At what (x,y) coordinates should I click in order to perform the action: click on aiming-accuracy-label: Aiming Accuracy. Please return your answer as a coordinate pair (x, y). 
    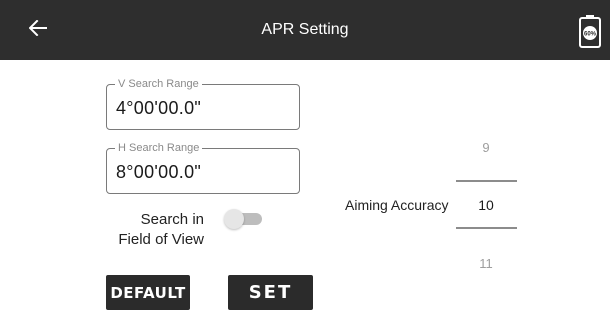
    Looking at the image, I should click on (397, 205).